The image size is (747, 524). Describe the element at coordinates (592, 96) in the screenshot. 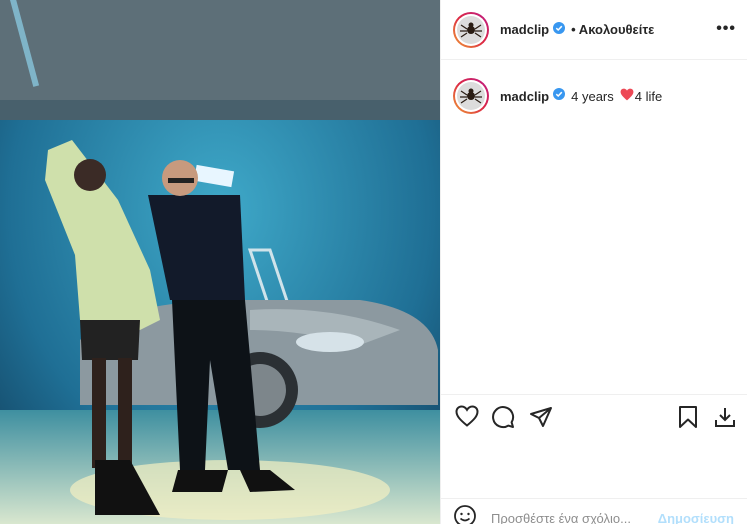

I see `caption-text-before: 4 years` at that location.